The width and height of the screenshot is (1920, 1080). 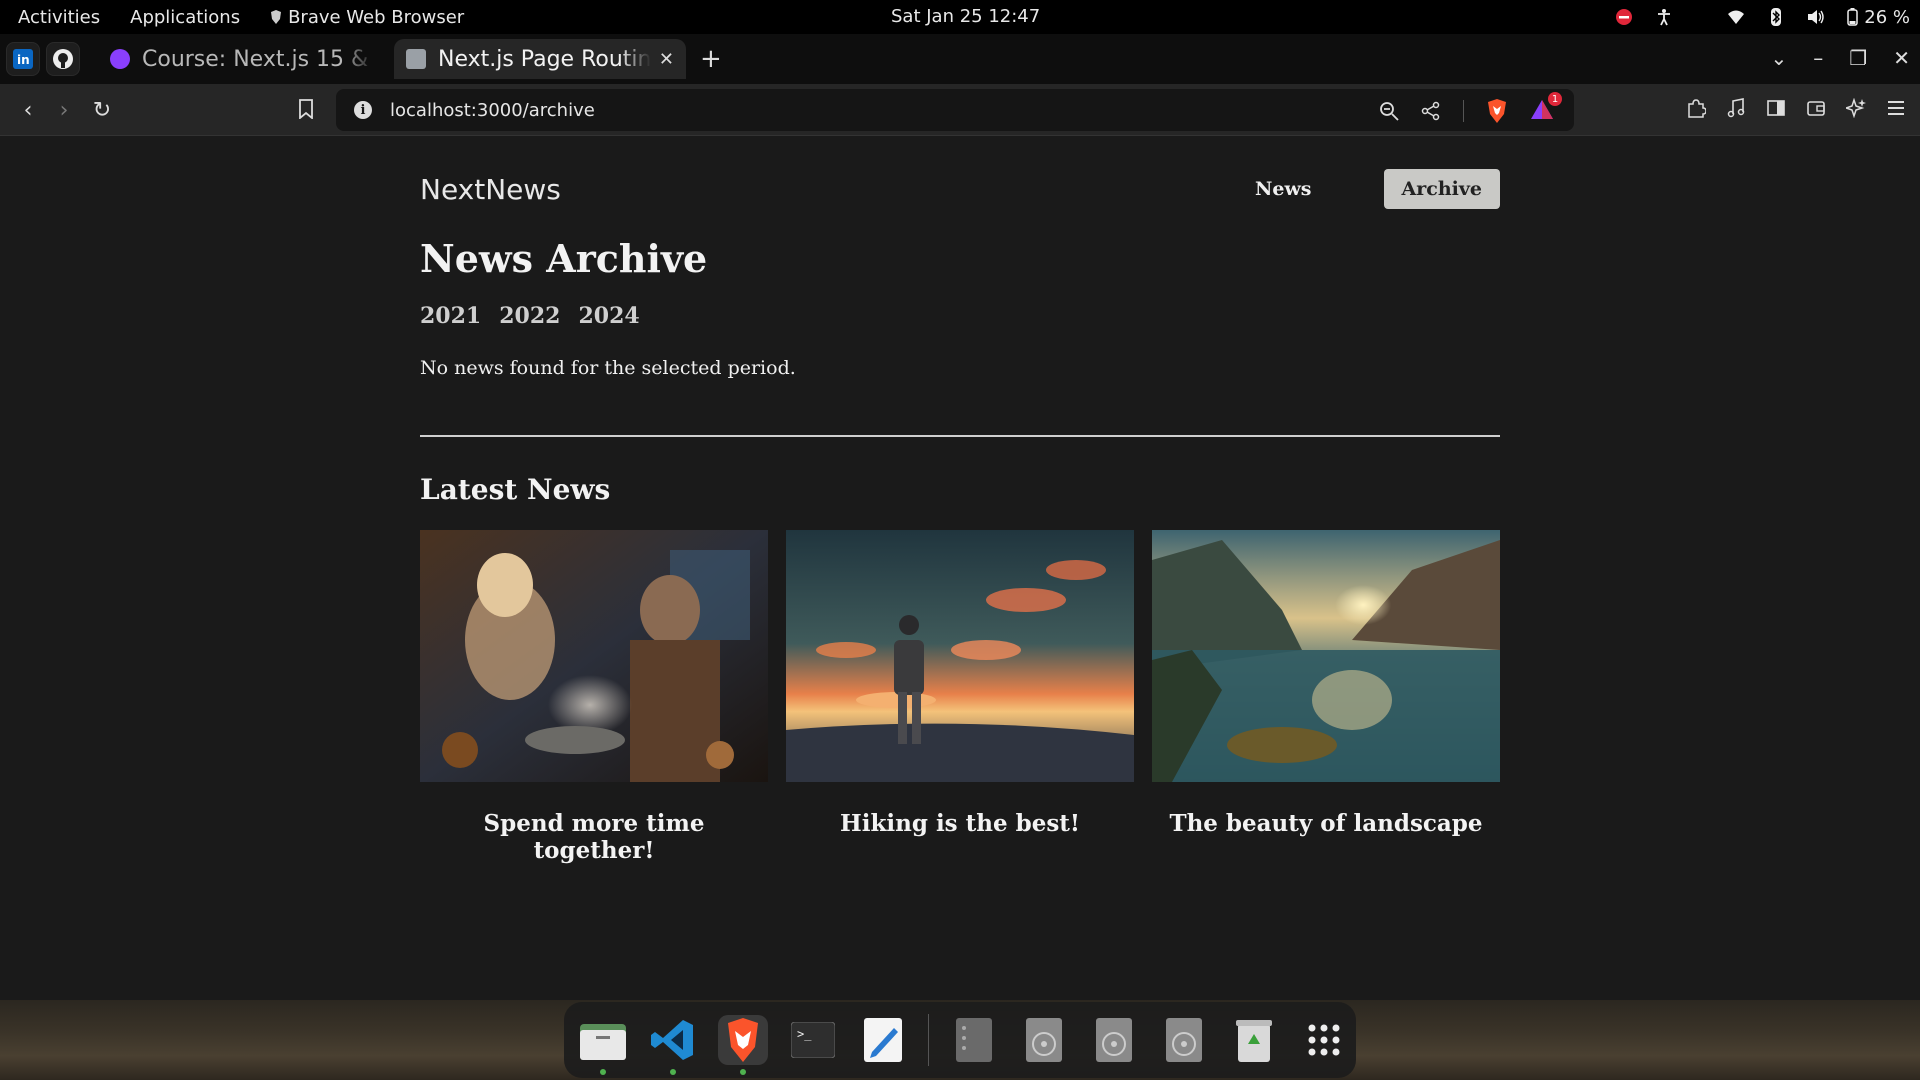 What do you see at coordinates (960, 316) in the screenshot?
I see `year-filter: 2021 2022 2024` at bounding box center [960, 316].